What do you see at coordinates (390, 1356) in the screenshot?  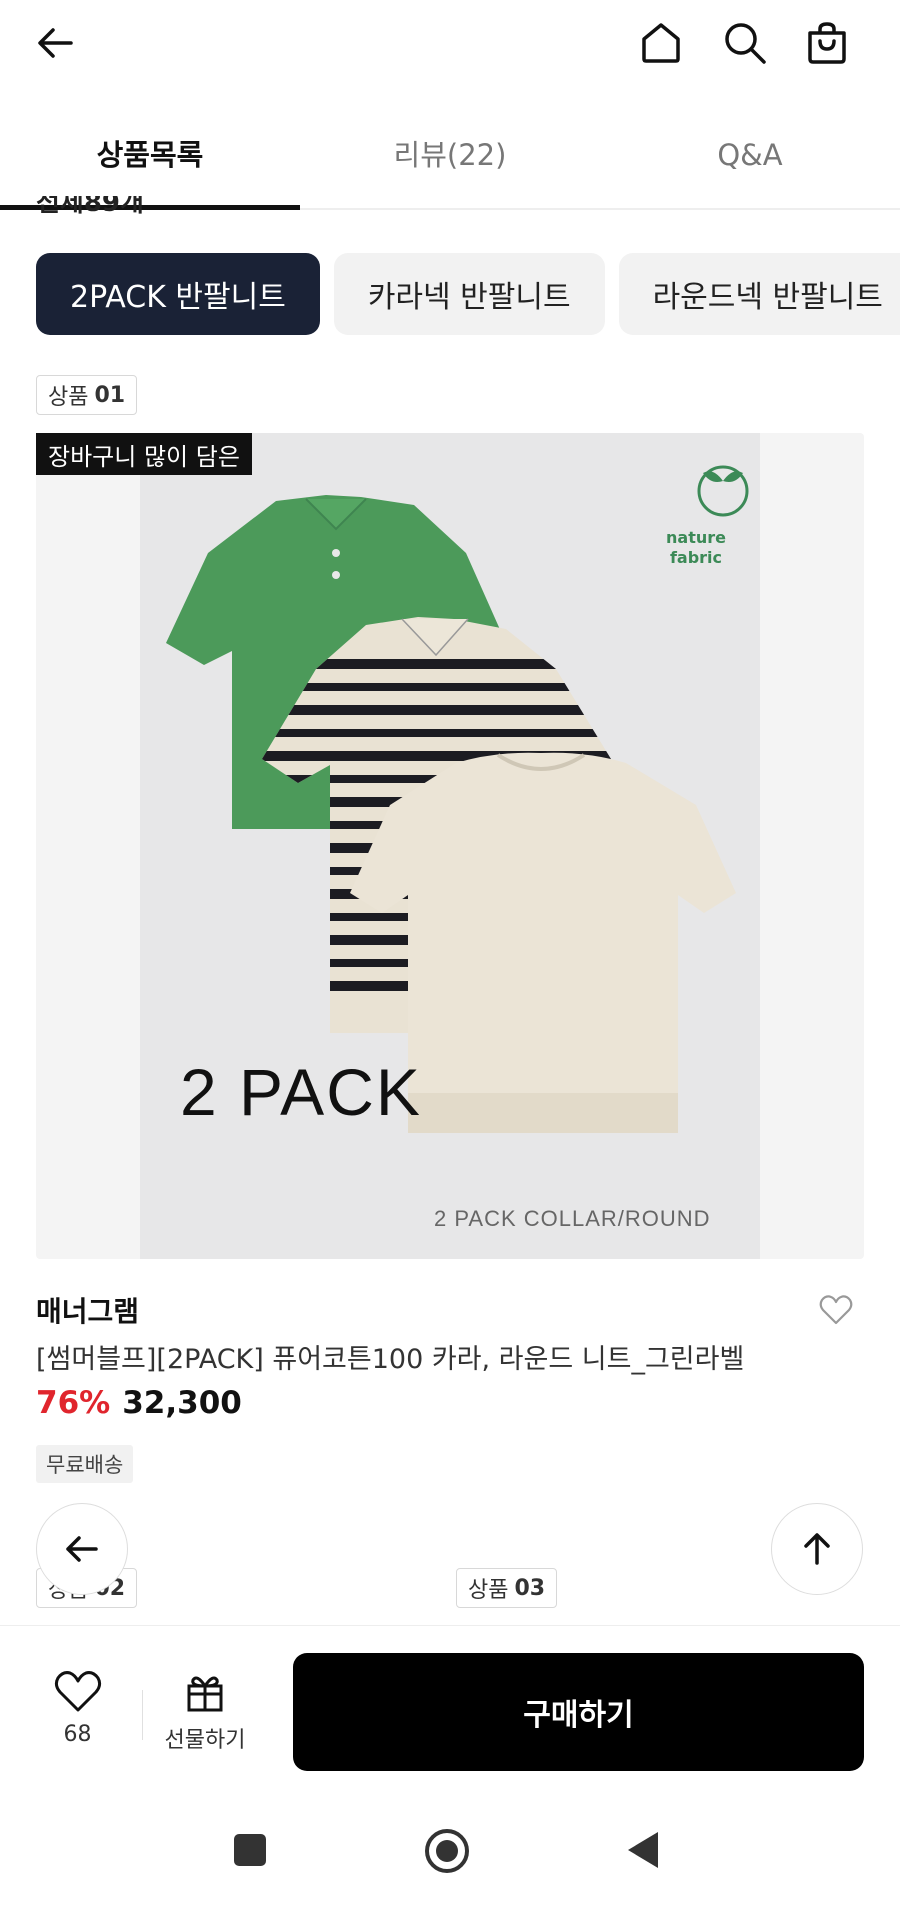 I see `product-name: [썸머블프][2PACK] 퓨어코튼100 카라, 라운드 니트_그린라벨` at bounding box center [390, 1356].